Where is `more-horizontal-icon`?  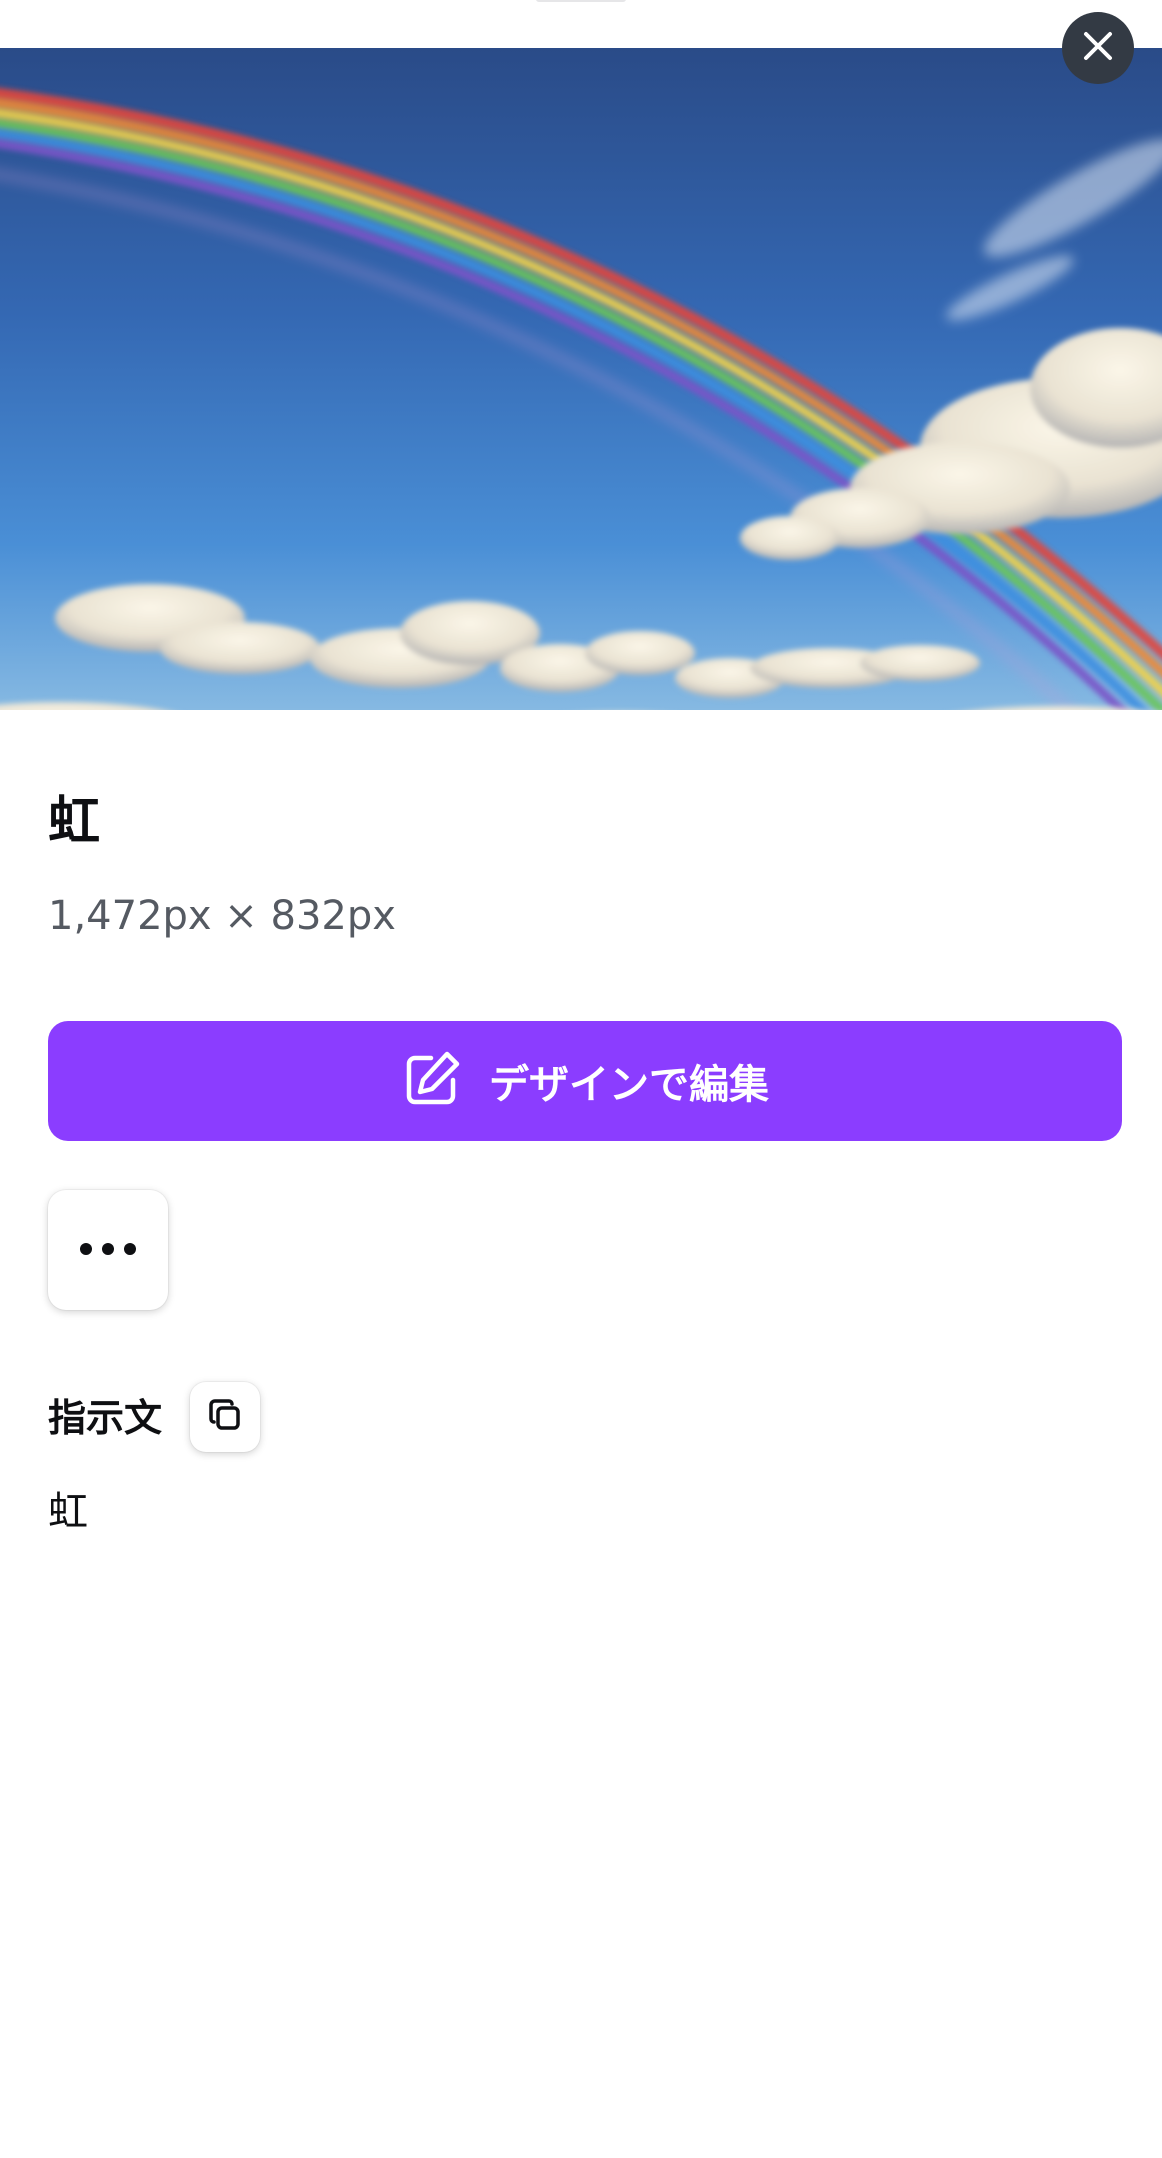 more-horizontal-icon is located at coordinates (108, 1250).